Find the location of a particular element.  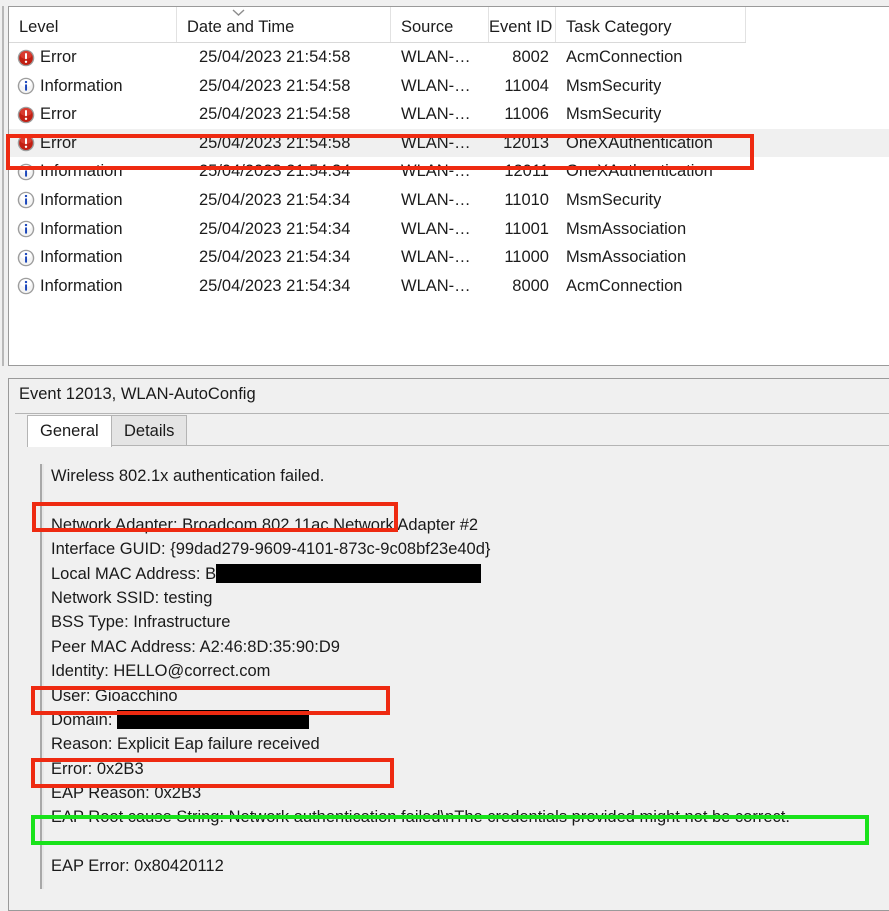

tab-general: General is located at coordinates (69, 431).